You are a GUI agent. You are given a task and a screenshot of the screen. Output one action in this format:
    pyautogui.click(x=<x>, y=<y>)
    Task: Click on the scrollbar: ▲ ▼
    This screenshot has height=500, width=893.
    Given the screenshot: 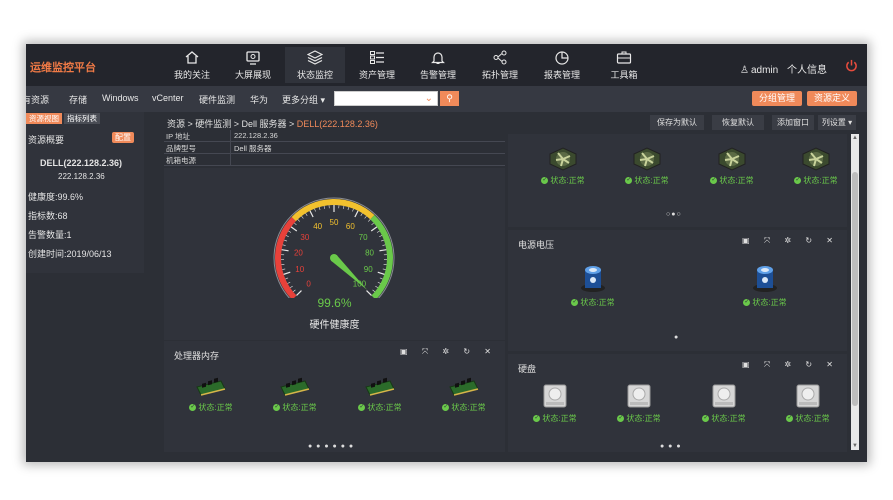 What is the action you would take?
    pyautogui.click(x=855, y=292)
    